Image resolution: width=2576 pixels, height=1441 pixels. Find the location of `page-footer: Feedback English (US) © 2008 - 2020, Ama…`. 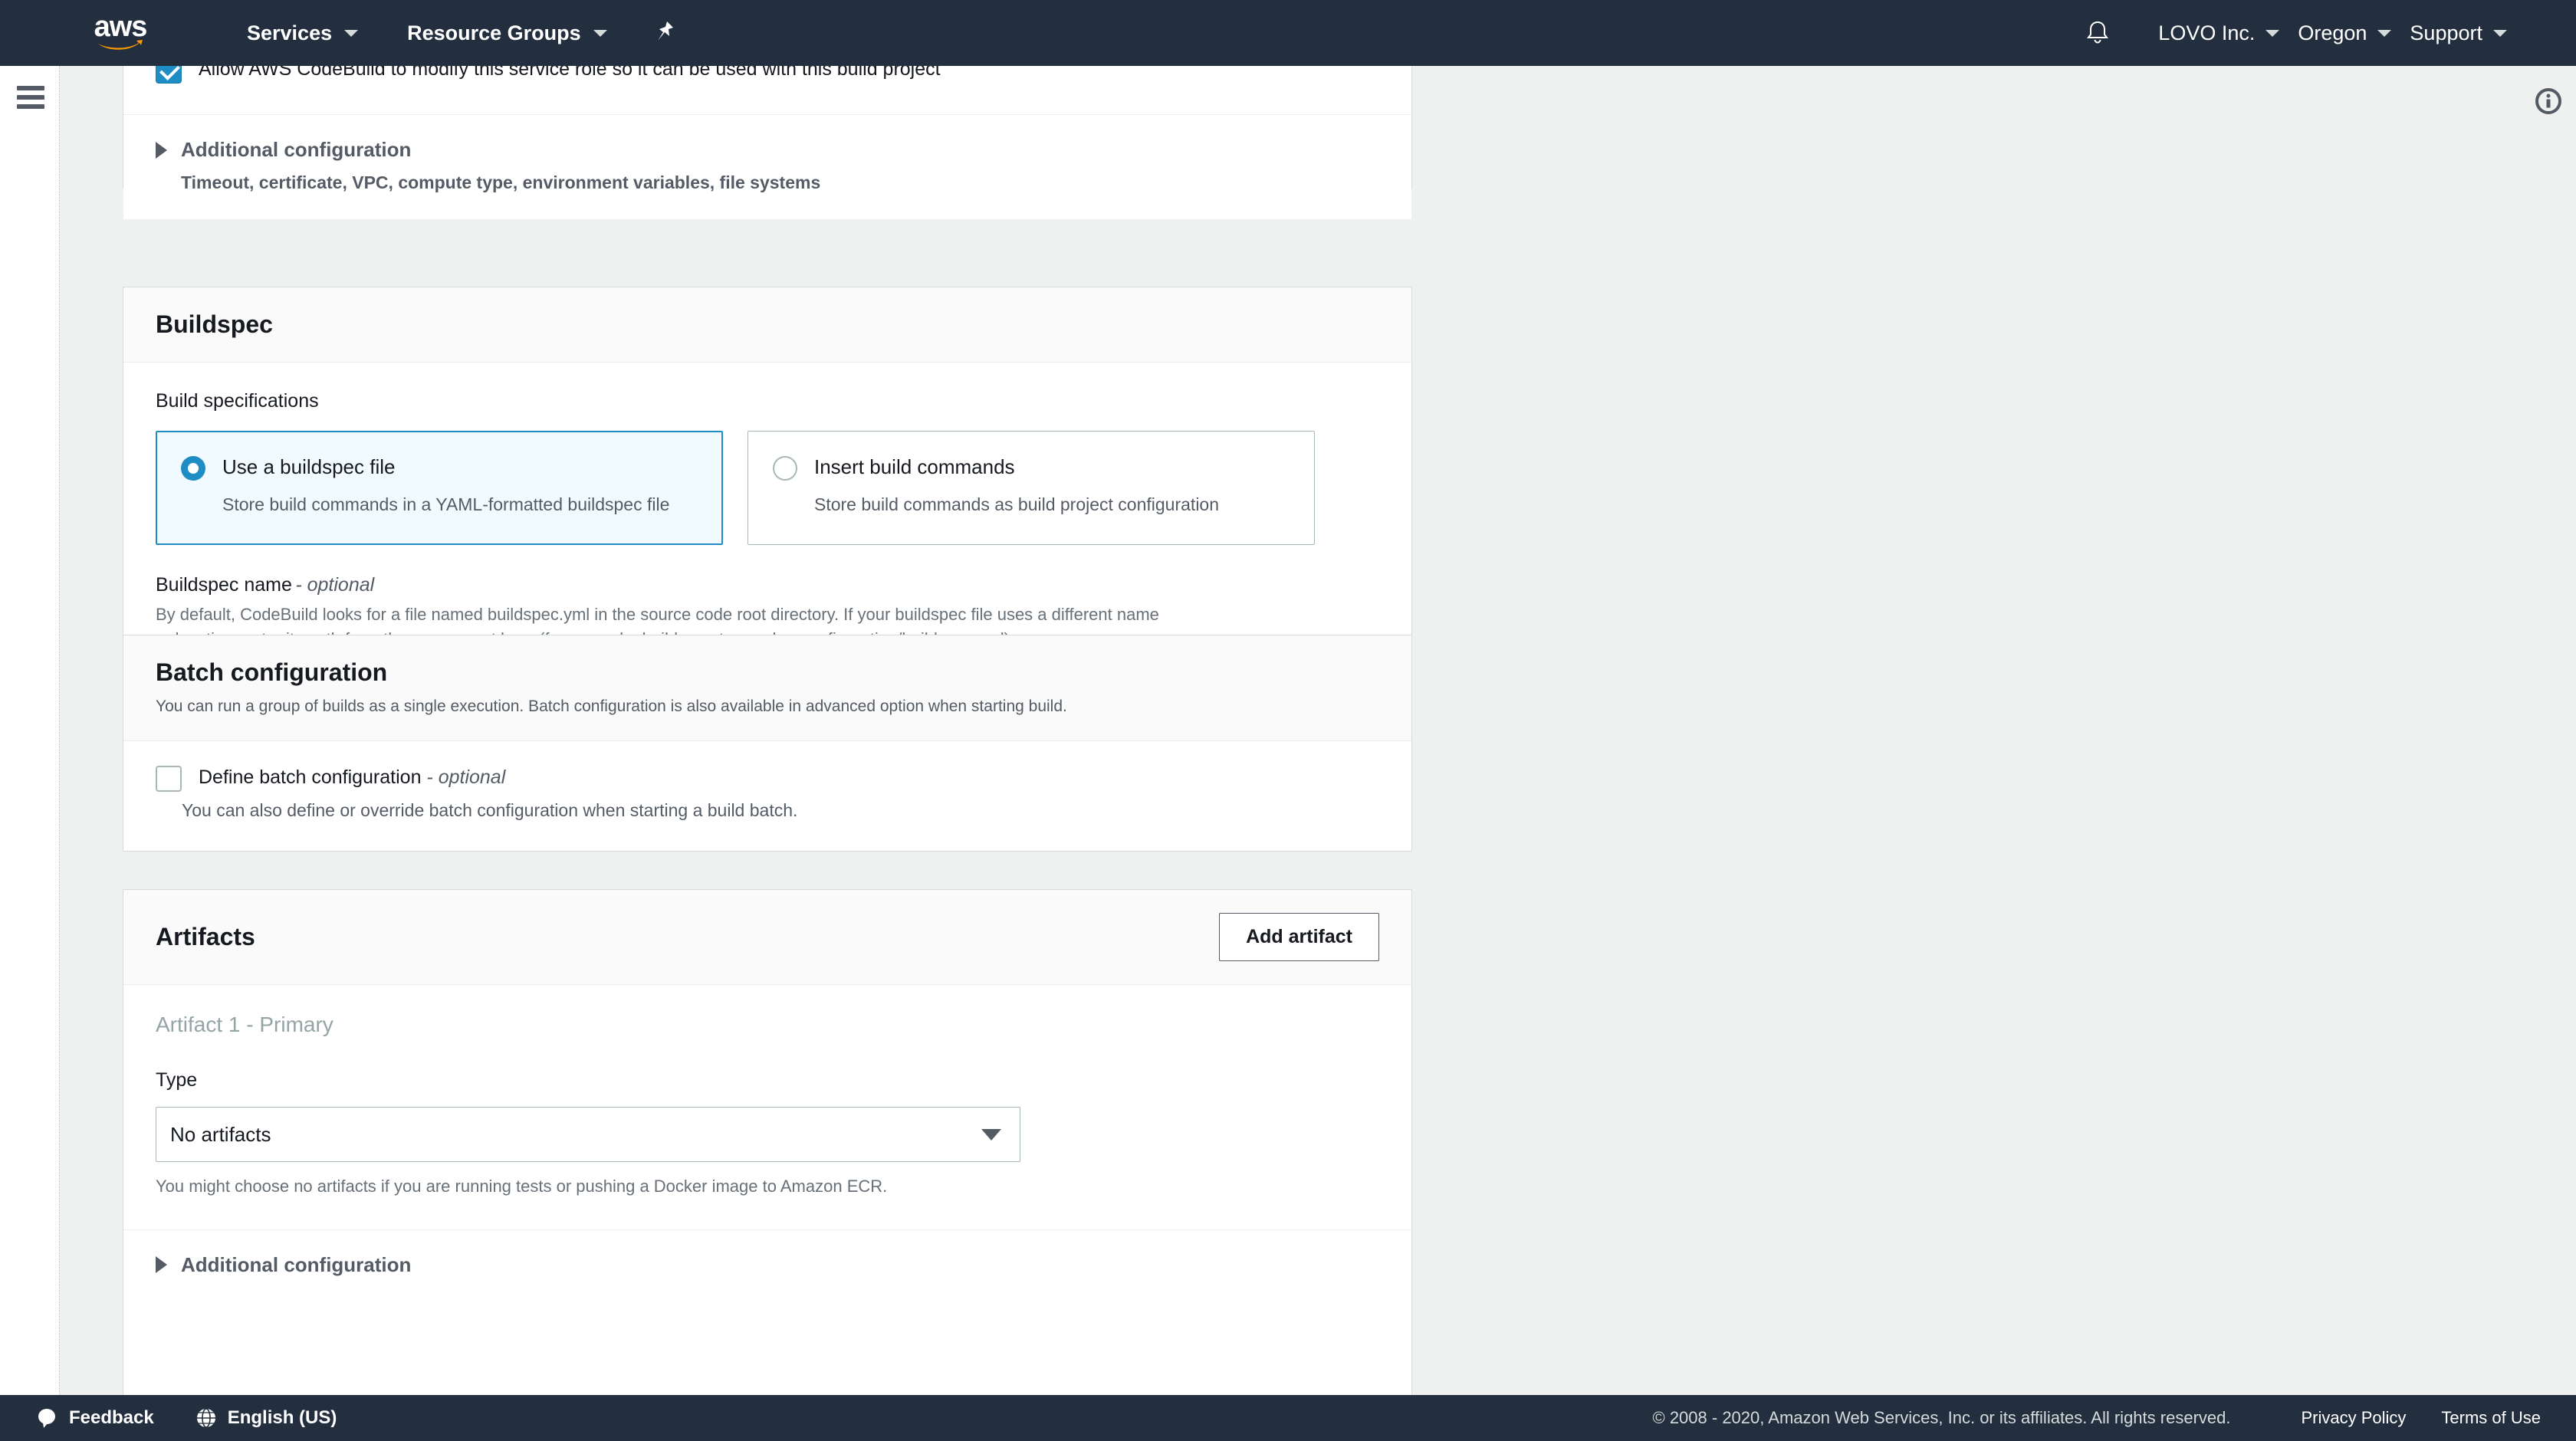

page-footer: Feedback English (US) © 2008 - 2020, Ama… is located at coordinates (1288, 1418).